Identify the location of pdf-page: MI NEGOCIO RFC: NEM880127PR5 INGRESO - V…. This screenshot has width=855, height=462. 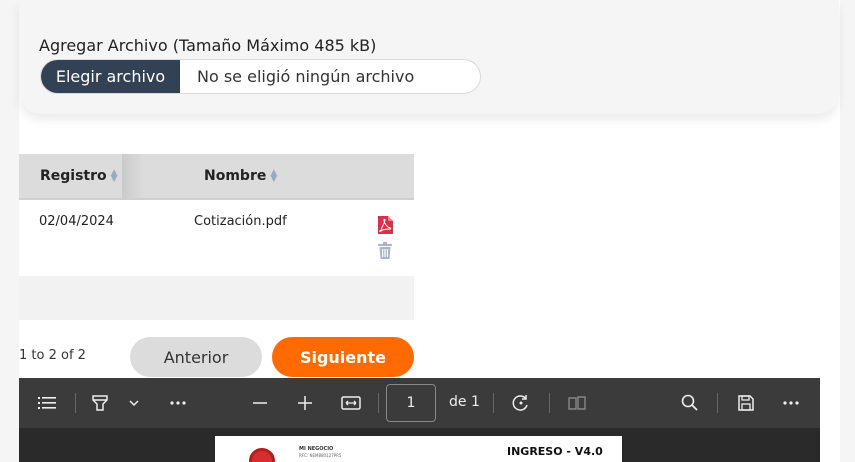
(418, 449).